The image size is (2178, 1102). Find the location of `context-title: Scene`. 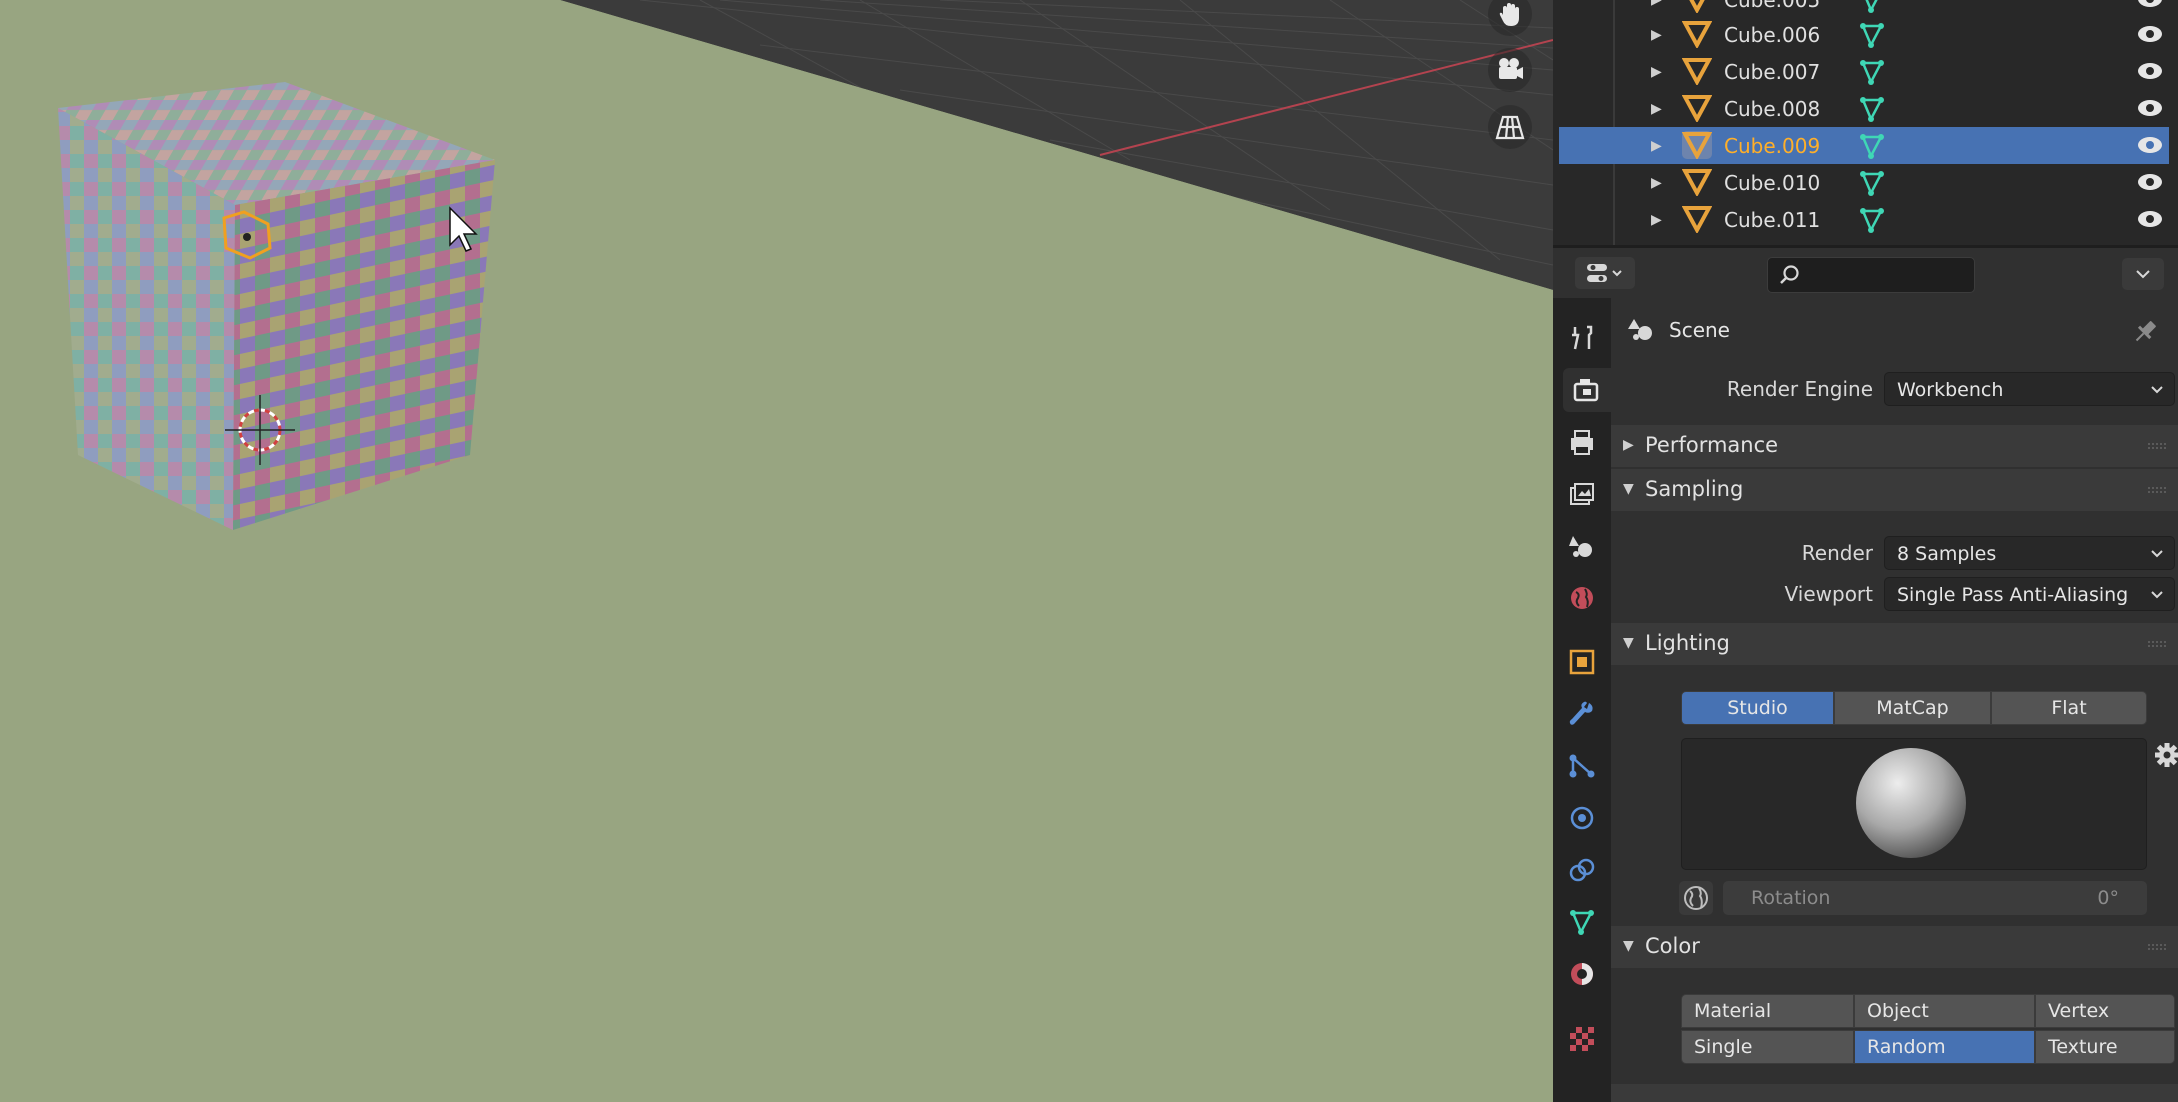

context-title: Scene is located at coordinates (1699, 330).